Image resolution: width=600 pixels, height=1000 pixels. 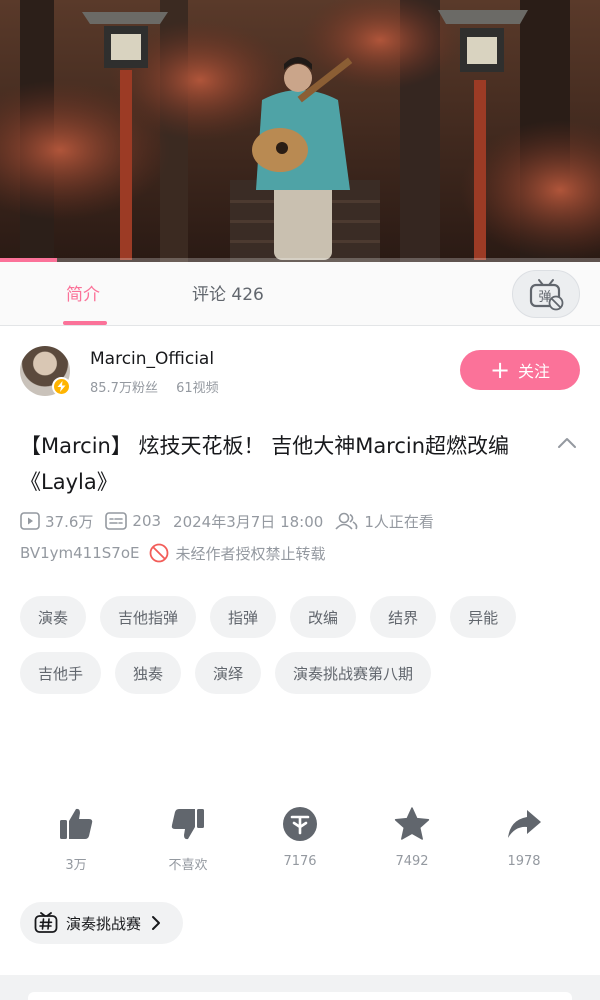 I want to click on tag-chip: 吉他手, so click(x=61, y=673).